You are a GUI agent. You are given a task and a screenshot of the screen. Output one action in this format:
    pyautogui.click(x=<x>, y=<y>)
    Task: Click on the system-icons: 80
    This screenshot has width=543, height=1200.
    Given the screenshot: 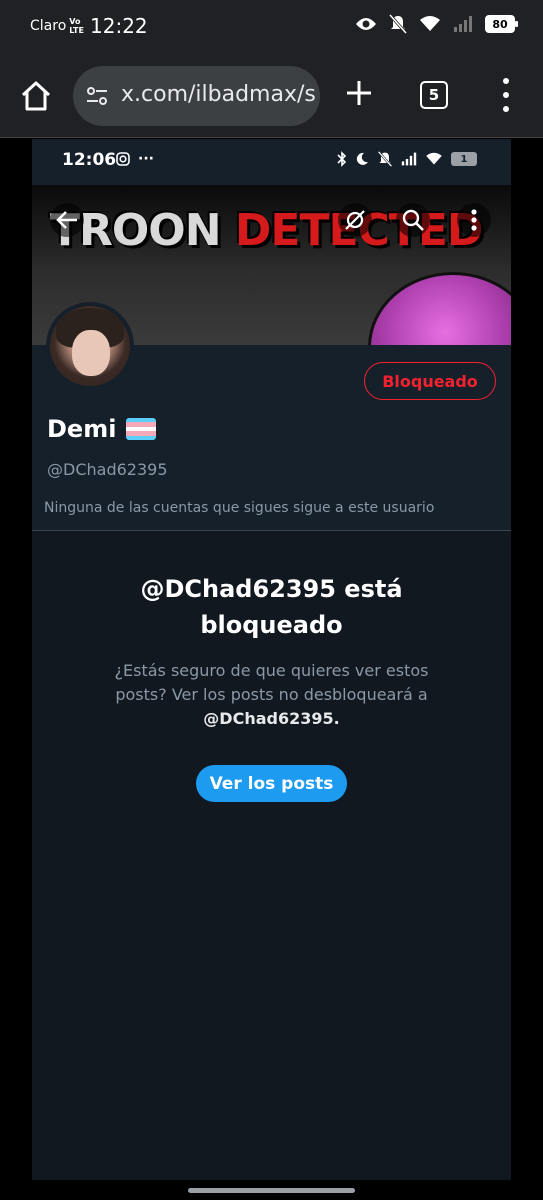 What is the action you would take?
    pyautogui.click(x=436, y=24)
    